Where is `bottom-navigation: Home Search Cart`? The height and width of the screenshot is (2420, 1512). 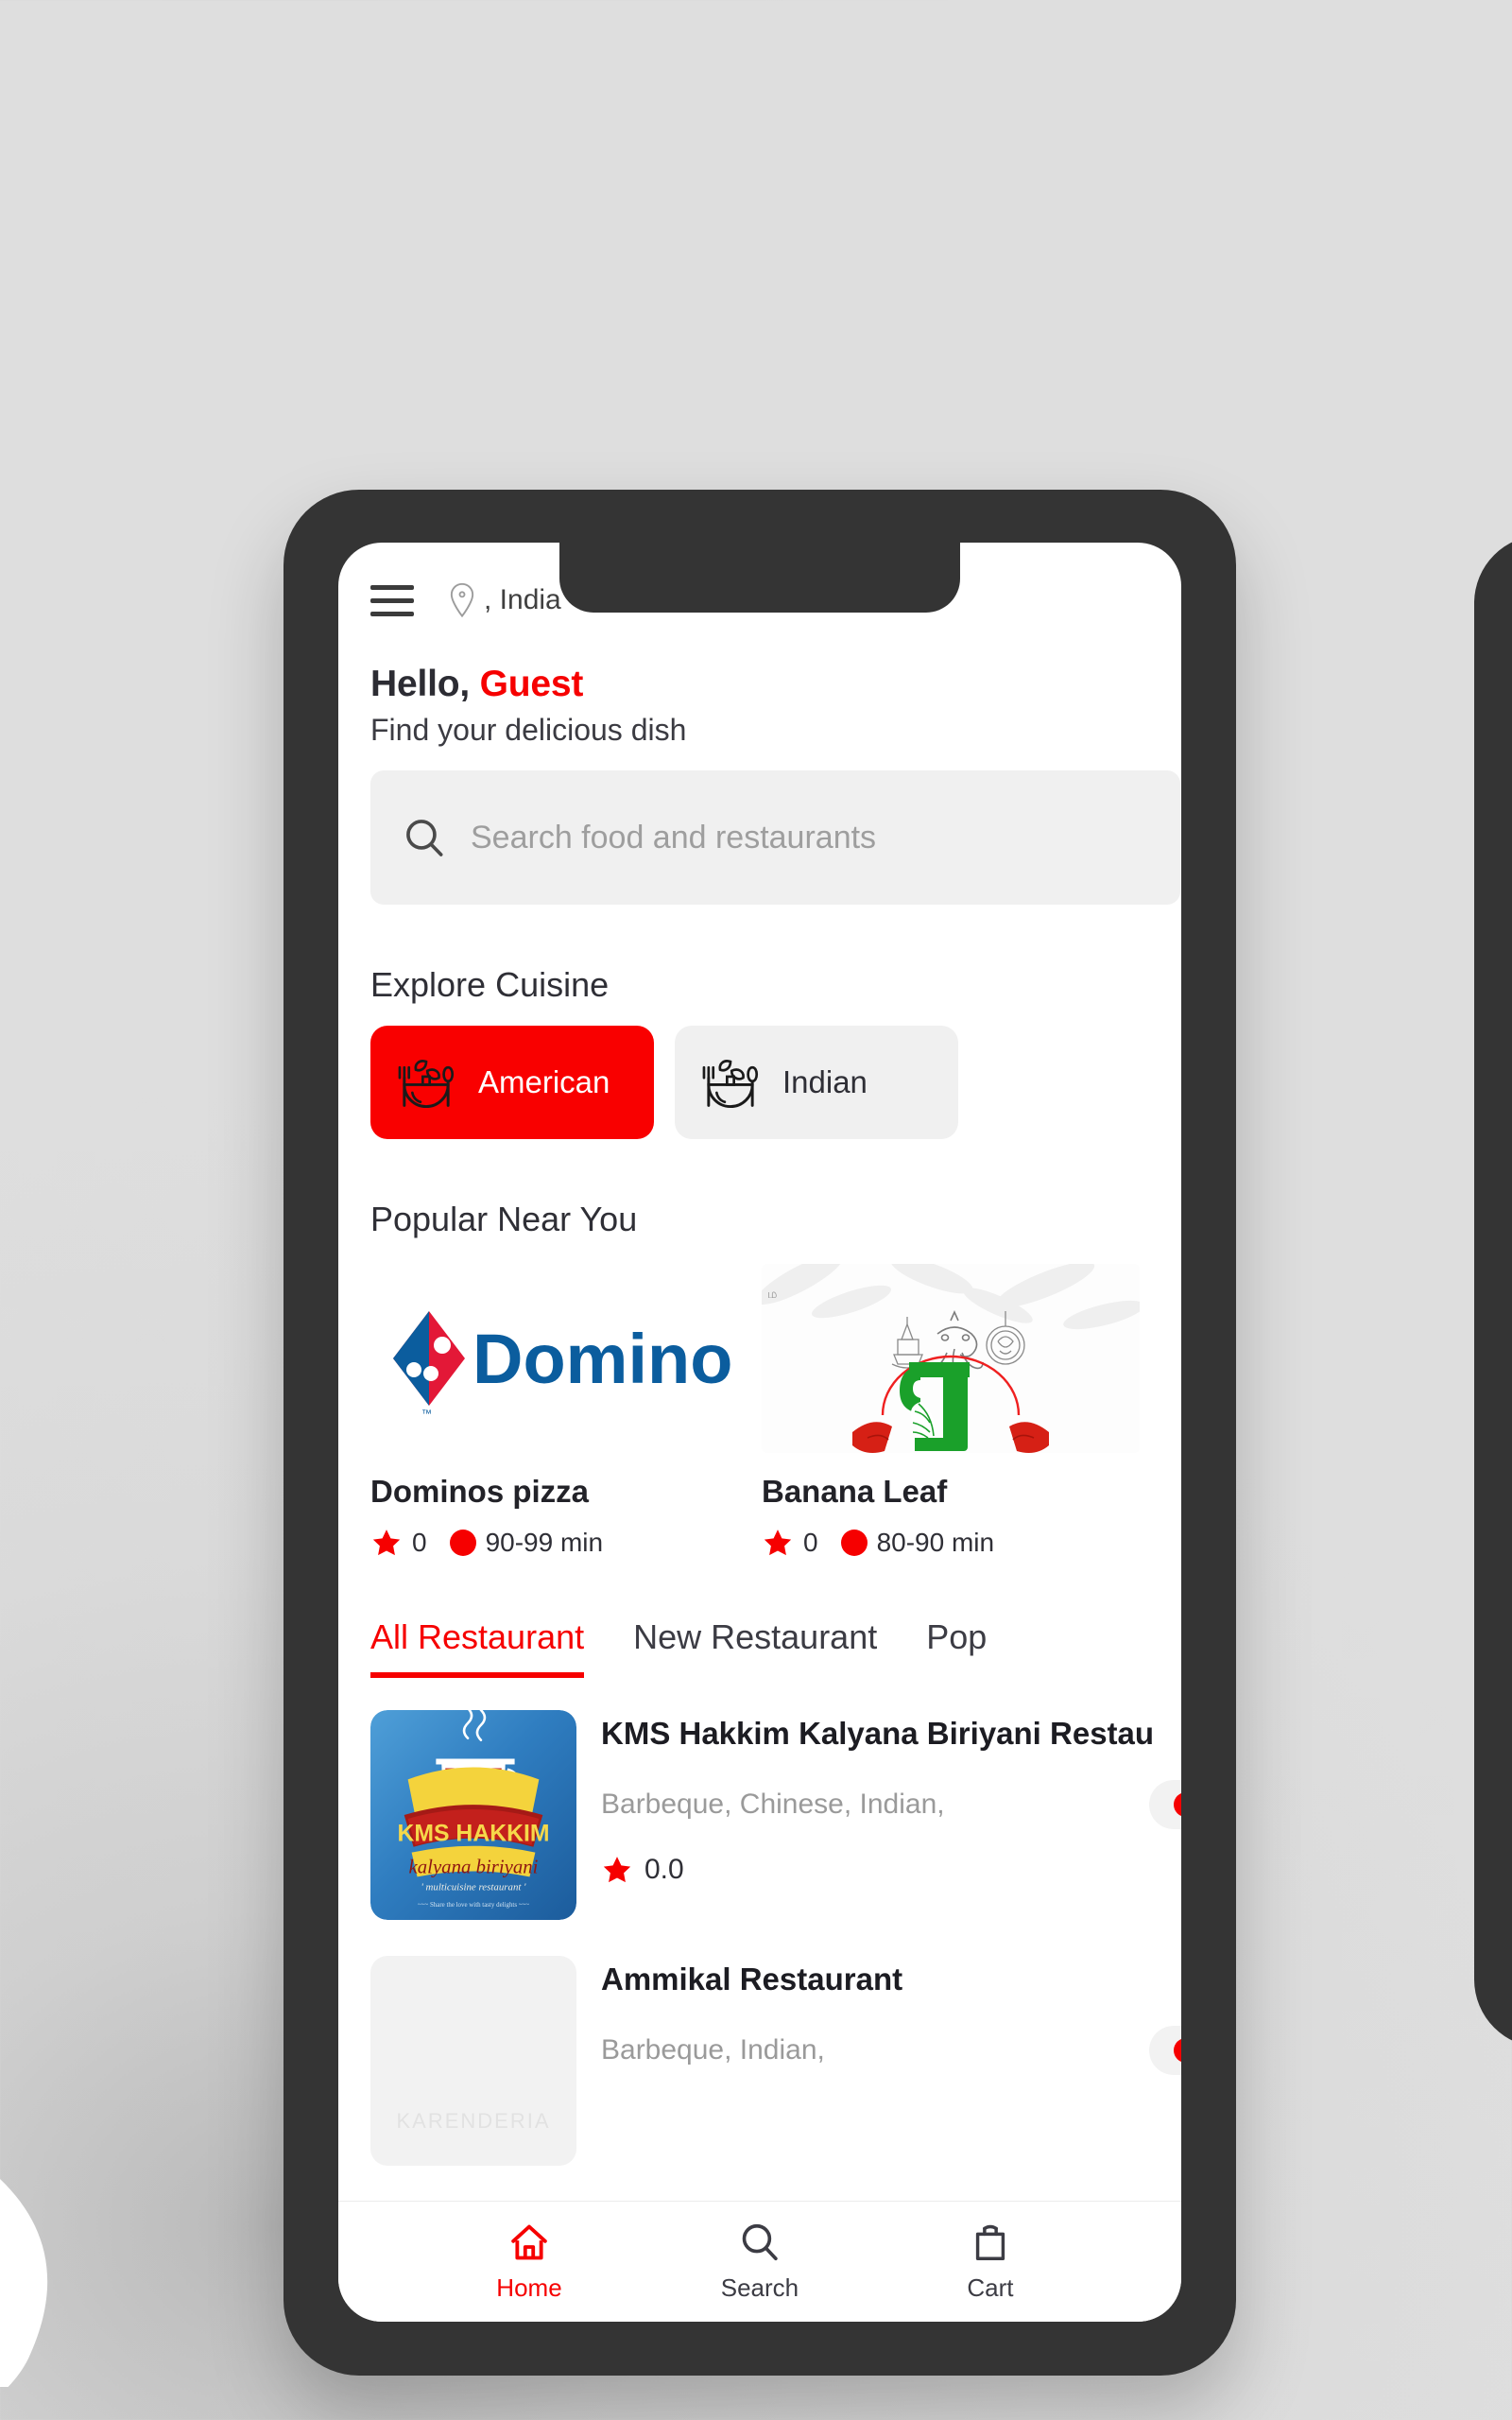
bottom-navigation: Home Search Cart is located at coordinates (759, 2261).